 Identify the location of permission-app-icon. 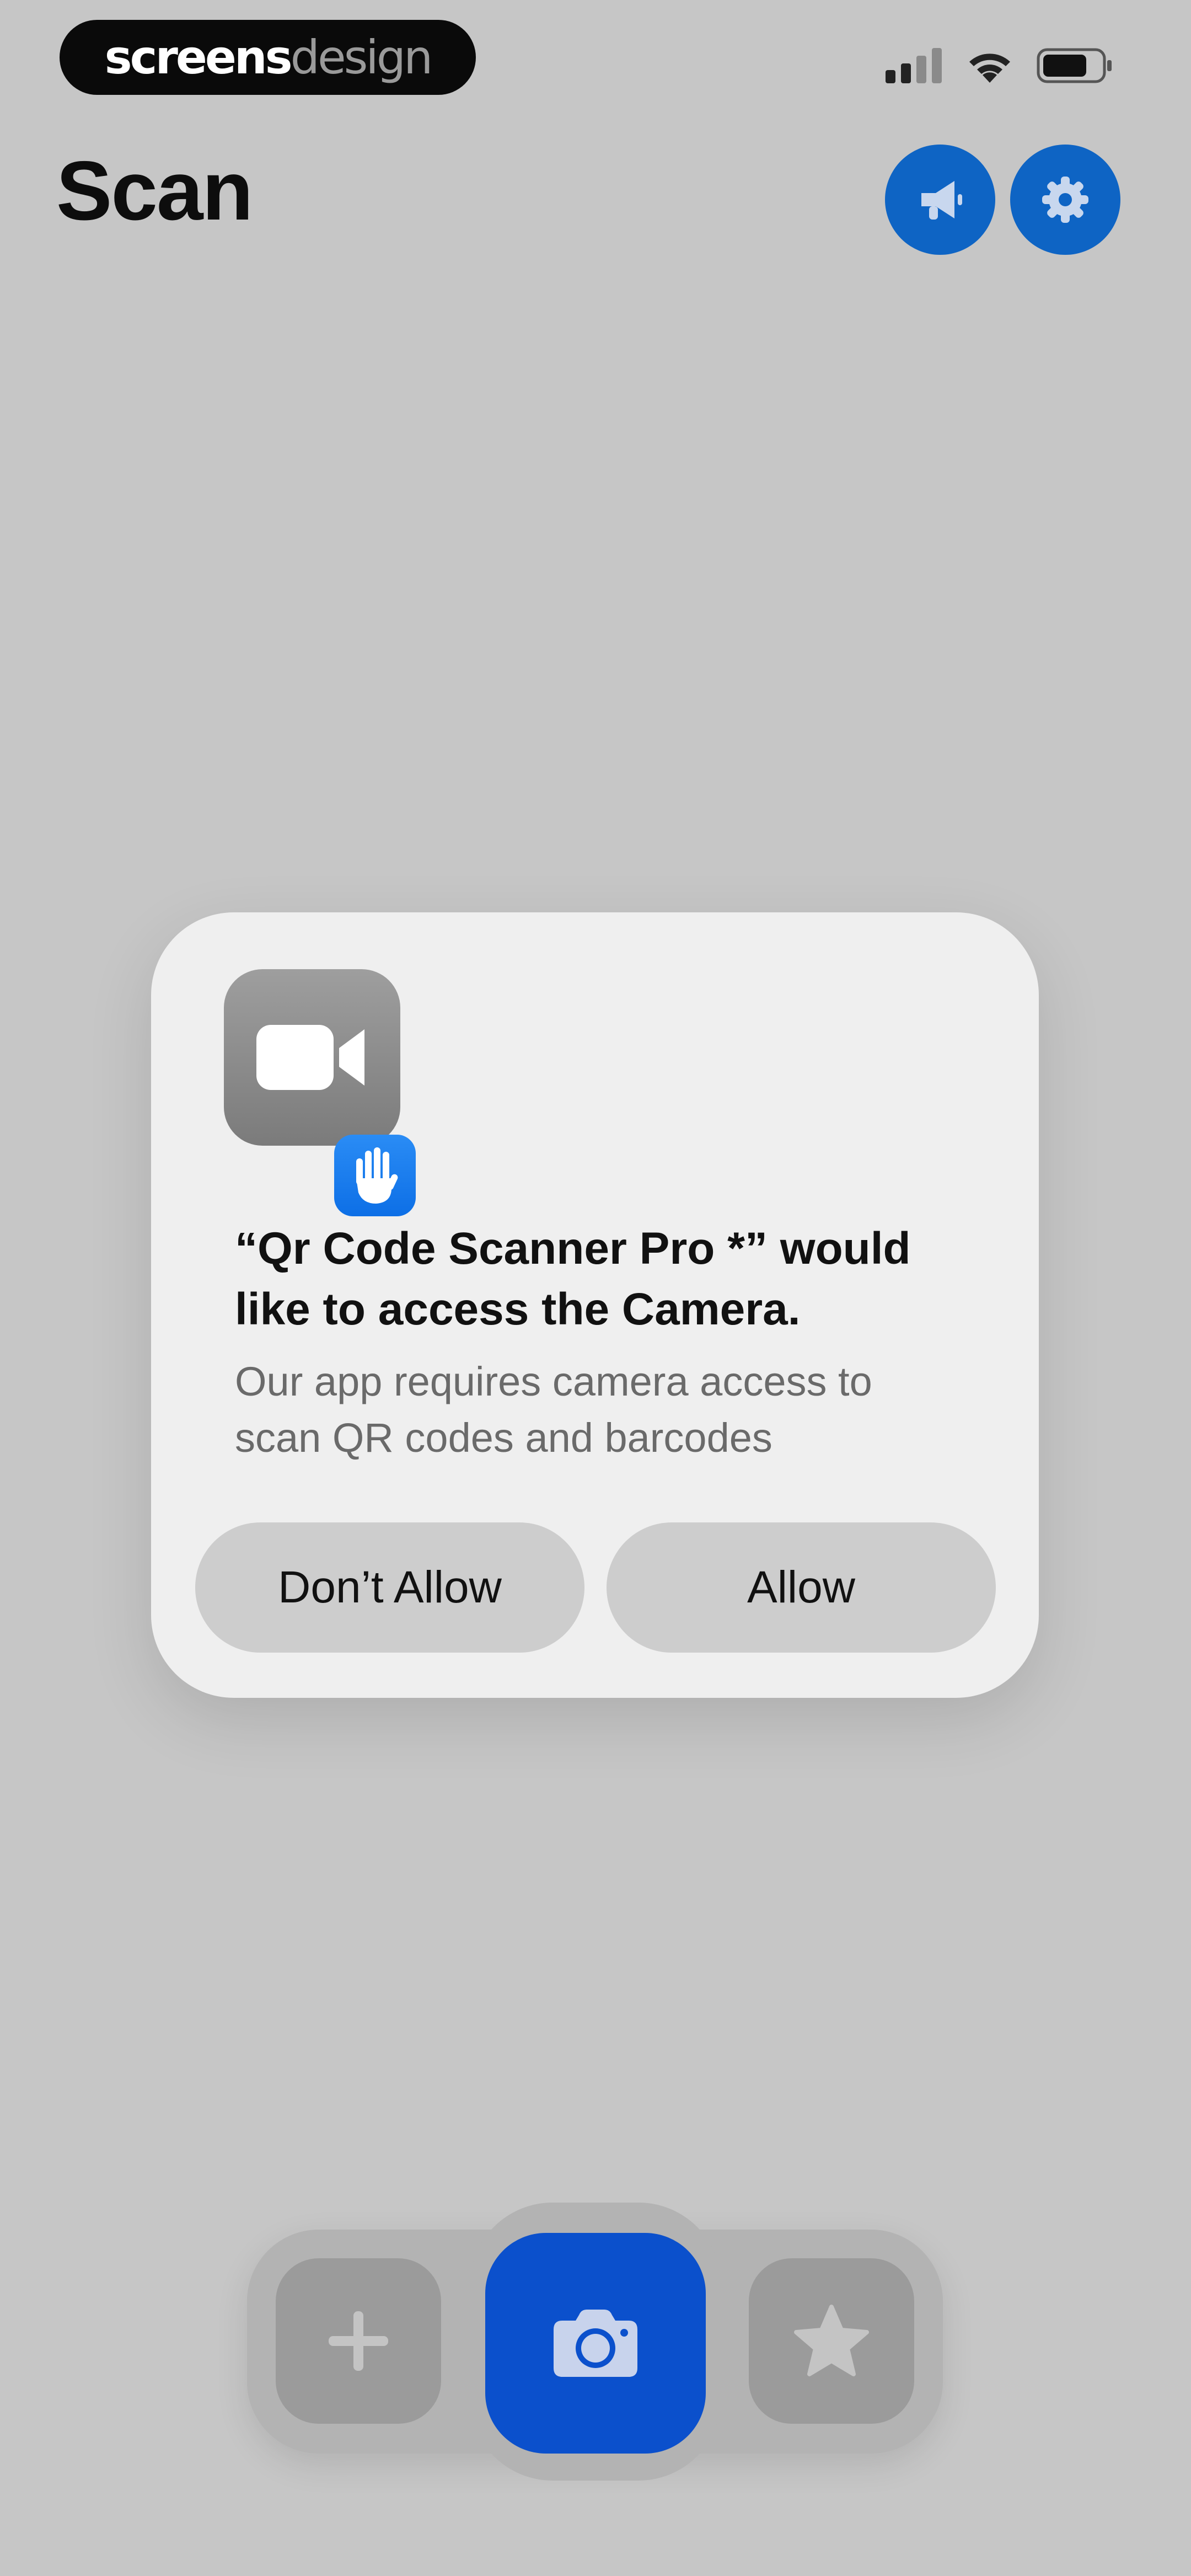
(320, 1092).